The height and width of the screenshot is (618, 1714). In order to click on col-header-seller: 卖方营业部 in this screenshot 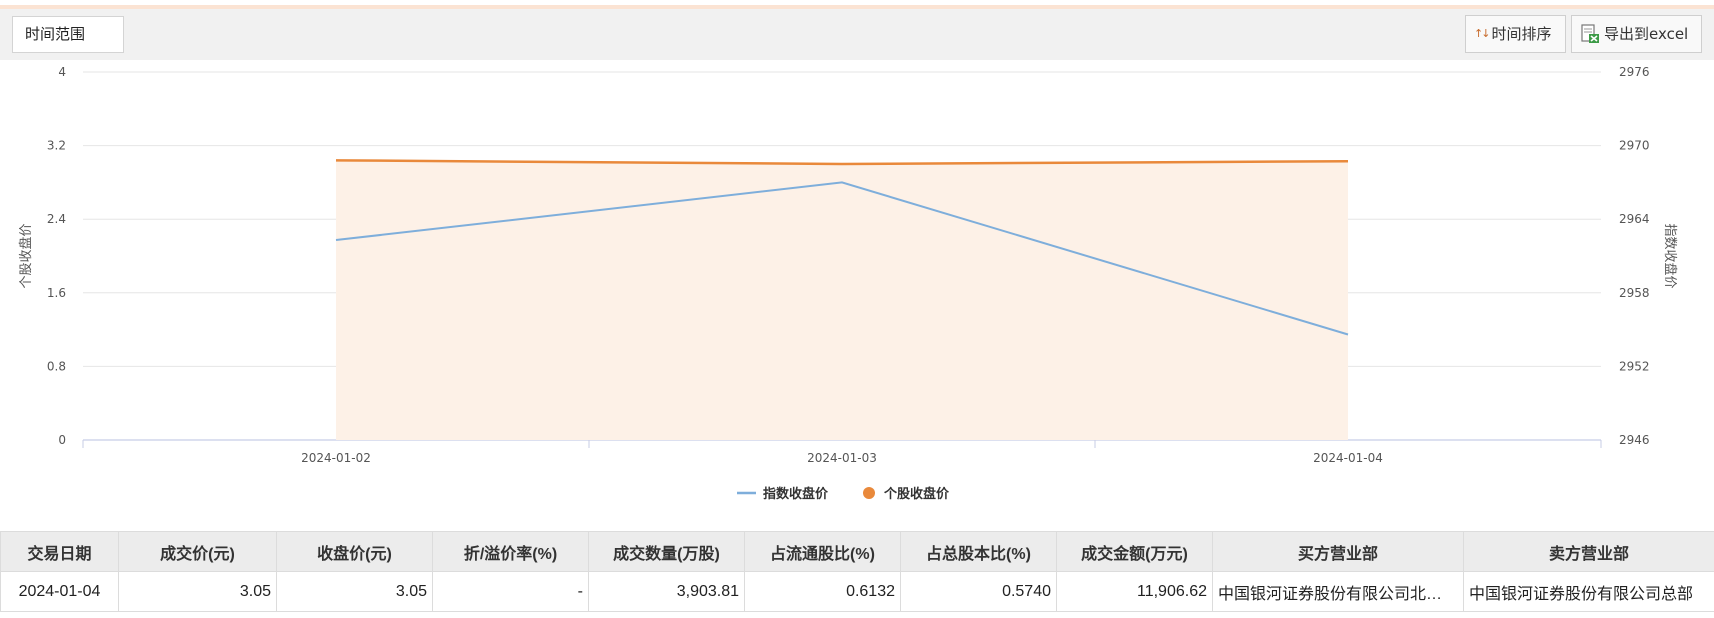, I will do `click(1588, 551)`.